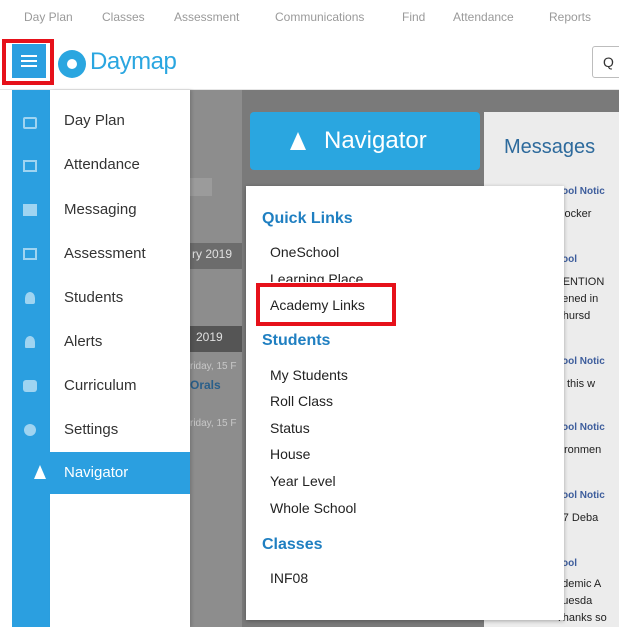 Image resolution: width=619 pixels, height=627 pixels. Describe the element at coordinates (550, 147) in the screenshot. I see `messages-title: Messages` at that location.